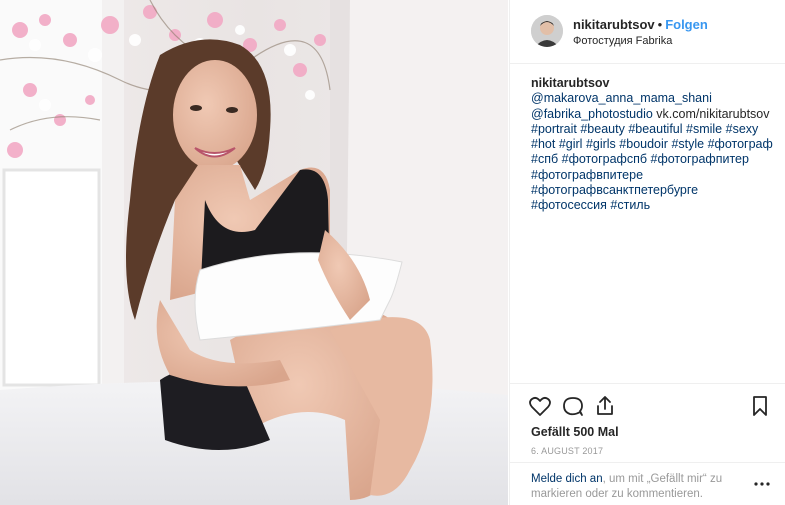  I want to click on login-link: Melde dich an, so click(567, 479).